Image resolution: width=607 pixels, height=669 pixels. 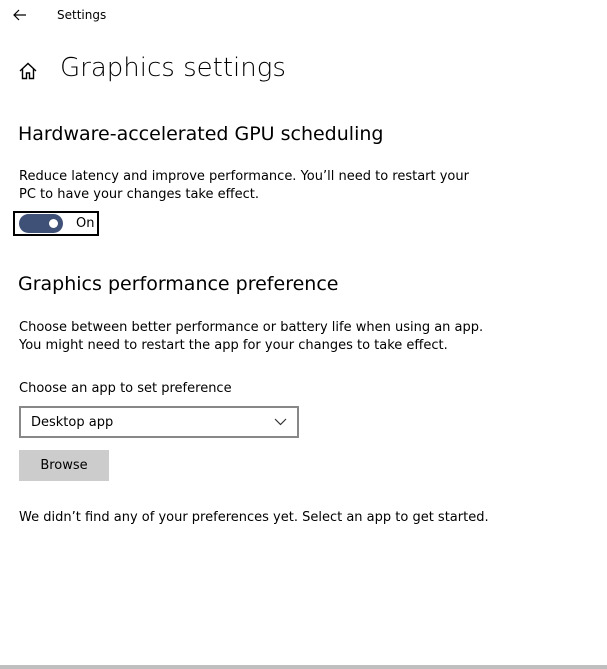 What do you see at coordinates (280, 422) in the screenshot?
I see `chevron-down-icon` at bounding box center [280, 422].